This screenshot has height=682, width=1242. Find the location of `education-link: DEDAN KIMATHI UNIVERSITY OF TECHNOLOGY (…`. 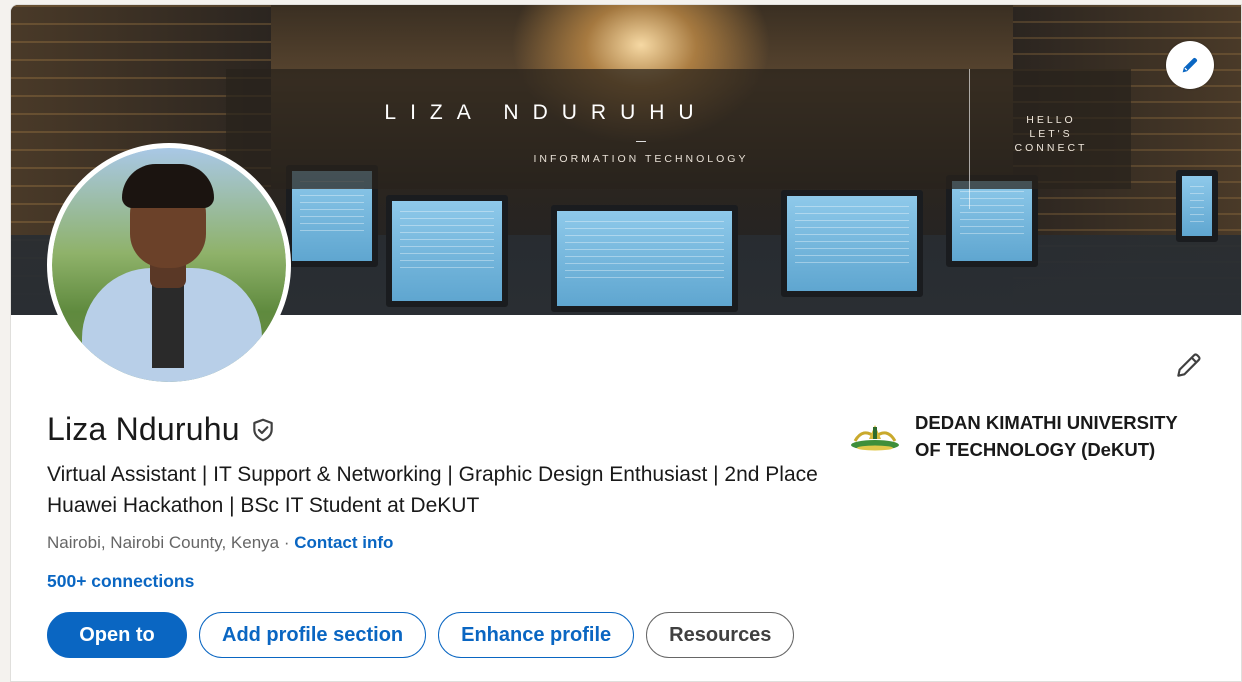

education-link: DEDAN KIMATHI UNIVERSITY OF TECHNOLOGY (… is located at coordinates (1037, 436).